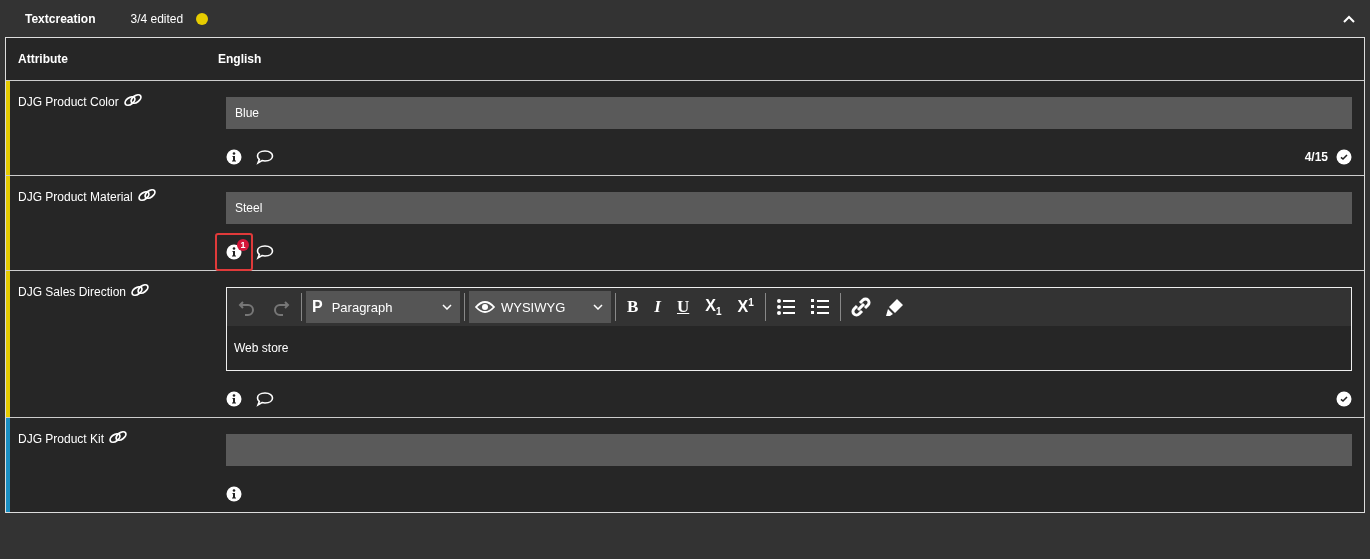 This screenshot has height=559, width=1370. I want to click on underline-button: U, so click(683, 307).